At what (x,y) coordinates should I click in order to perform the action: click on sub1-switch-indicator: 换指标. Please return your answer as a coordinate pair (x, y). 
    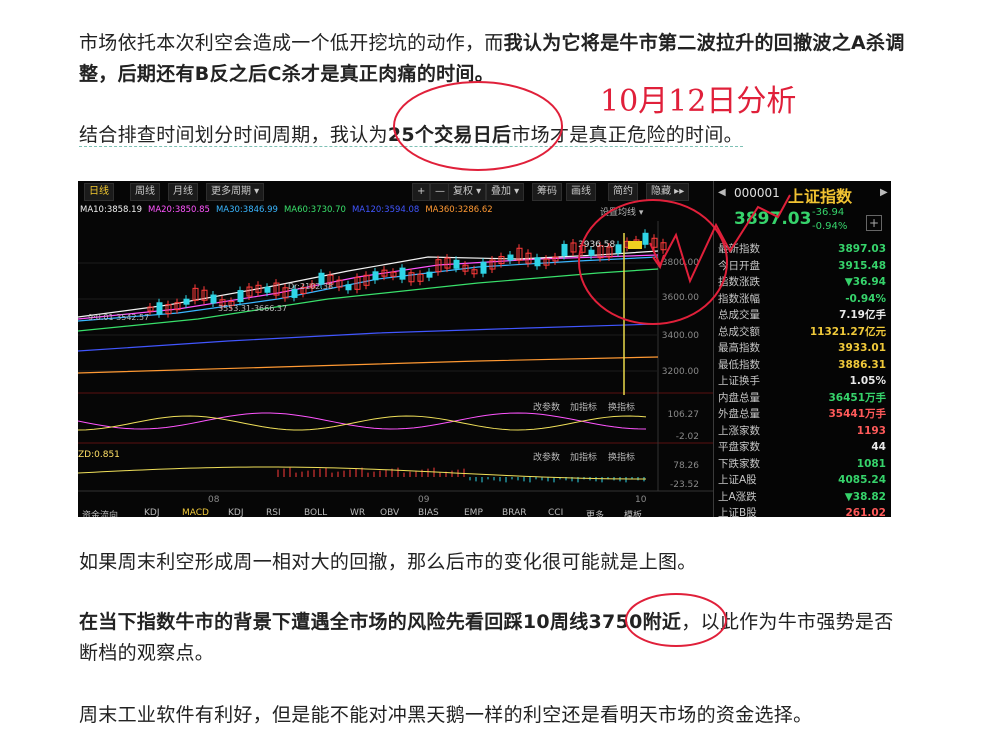
    Looking at the image, I should click on (621, 406).